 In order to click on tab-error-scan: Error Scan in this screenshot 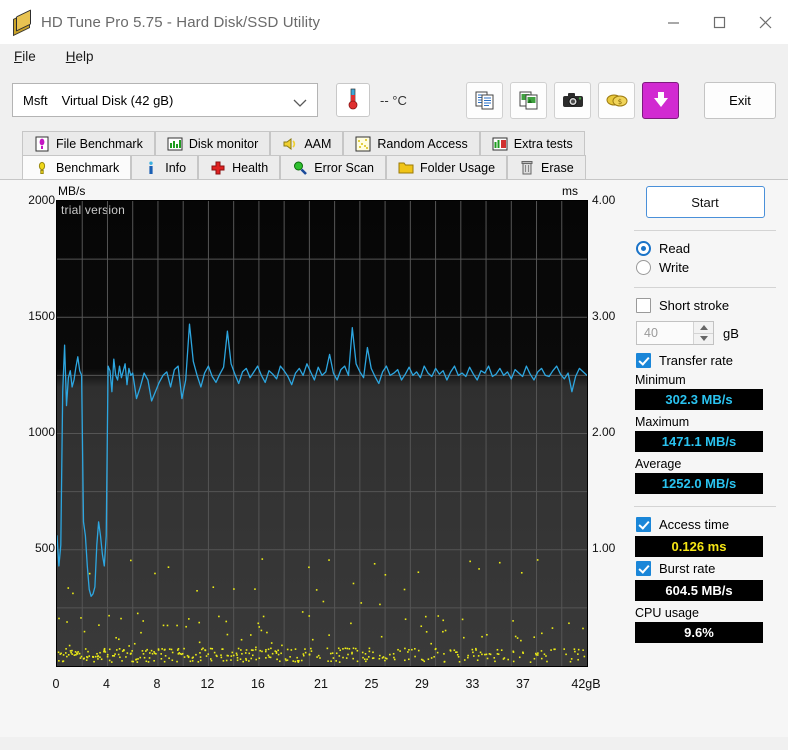, I will do `click(333, 167)`.